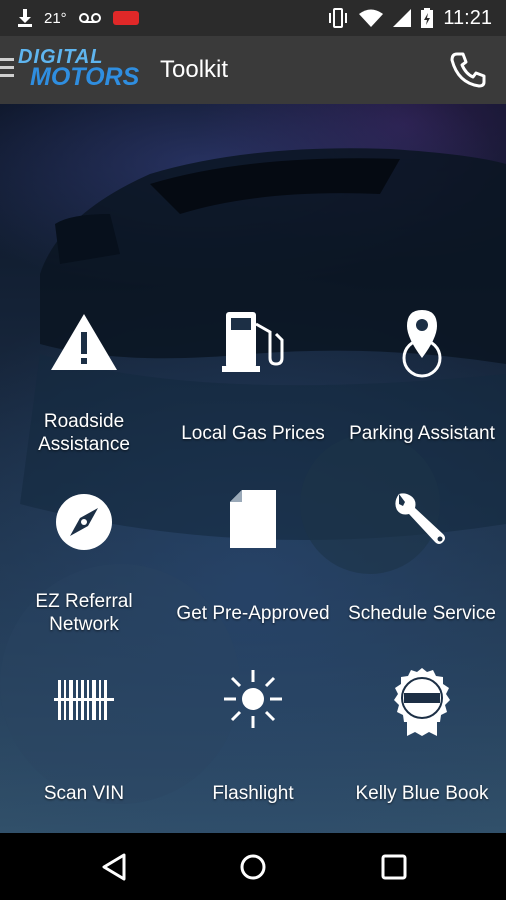 Image resolution: width=506 pixels, height=900 pixels. Describe the element at coordinates (55, 18) in the screenshot. I see `temperature-text: 21°` at that location.